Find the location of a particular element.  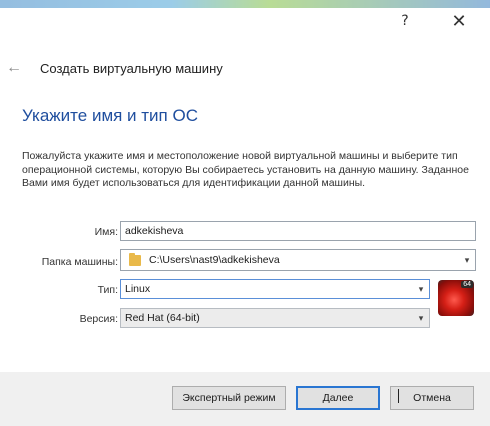

type-label: Тип: is located at coordinates (107, 290).